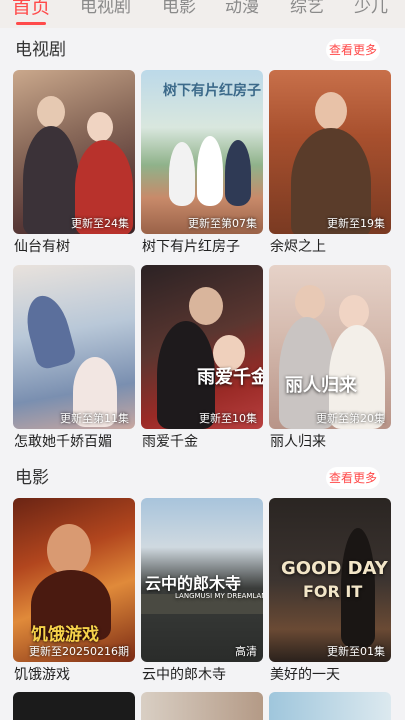 This screenshot has height=720, width=405. I want to click on poster-tv-3: 更新至19集, so click(330, 152).